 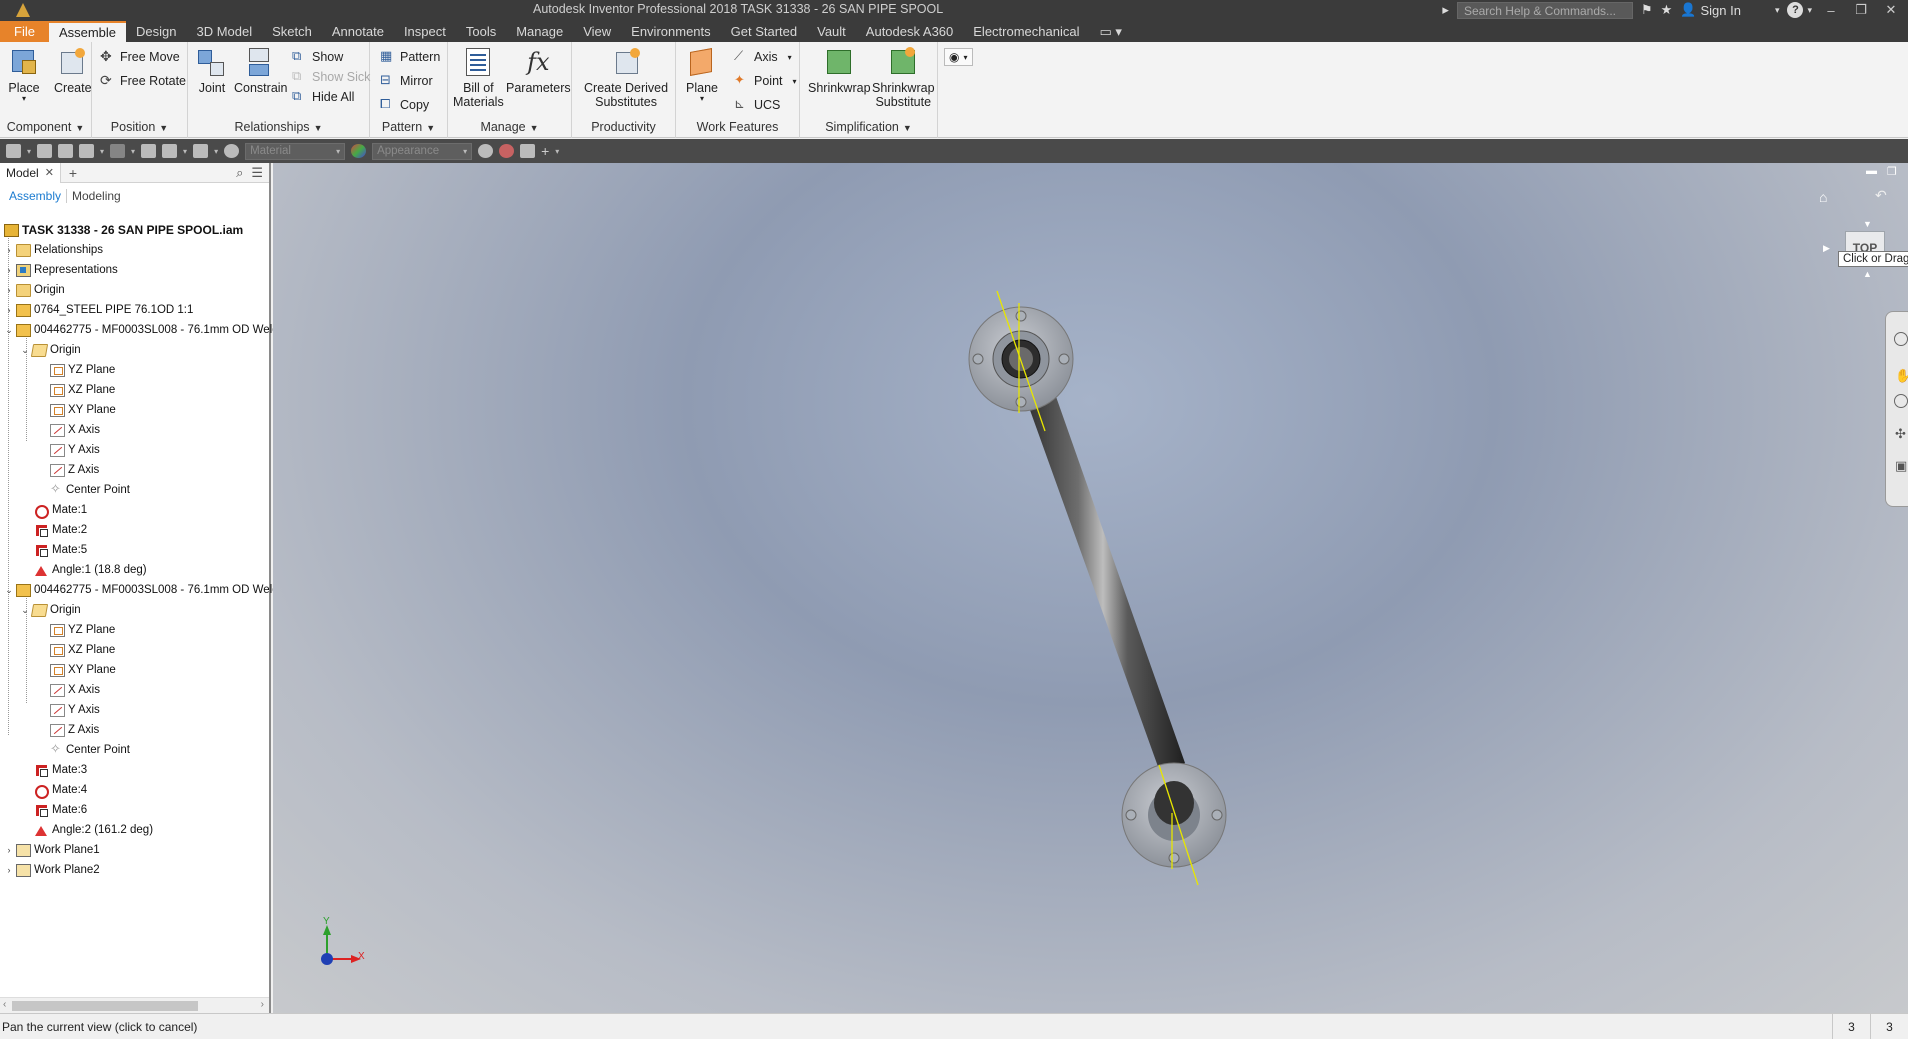 I want to click on adjust-appearance-icon, so click(x=486, y=151).